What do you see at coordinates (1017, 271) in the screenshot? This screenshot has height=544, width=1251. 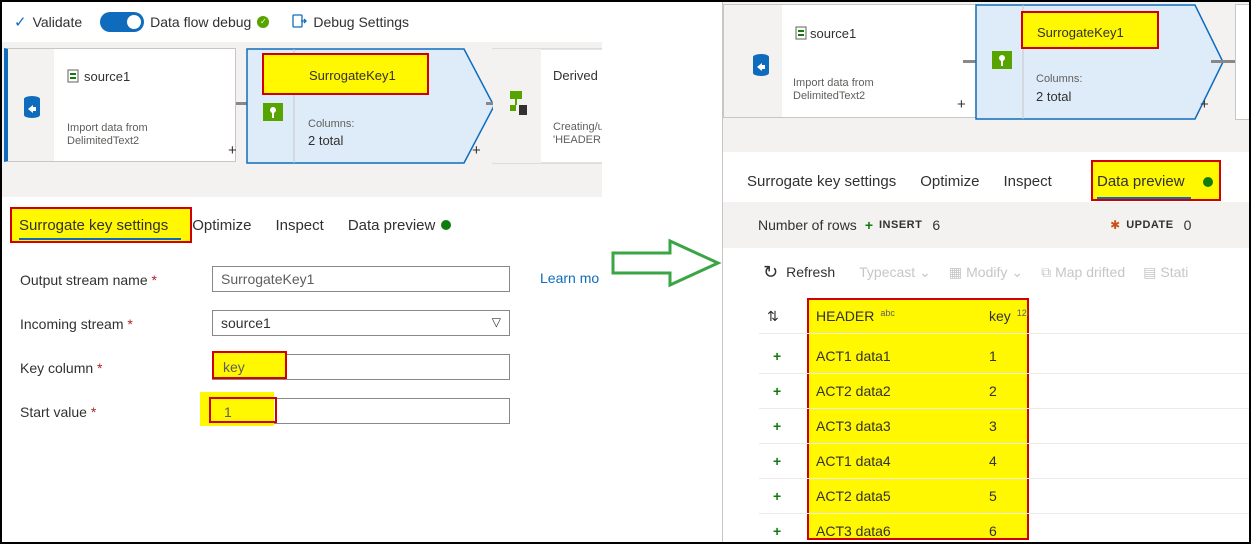 I see `chevron-down-icon: ⌄` at bounding box center [1017, 271].